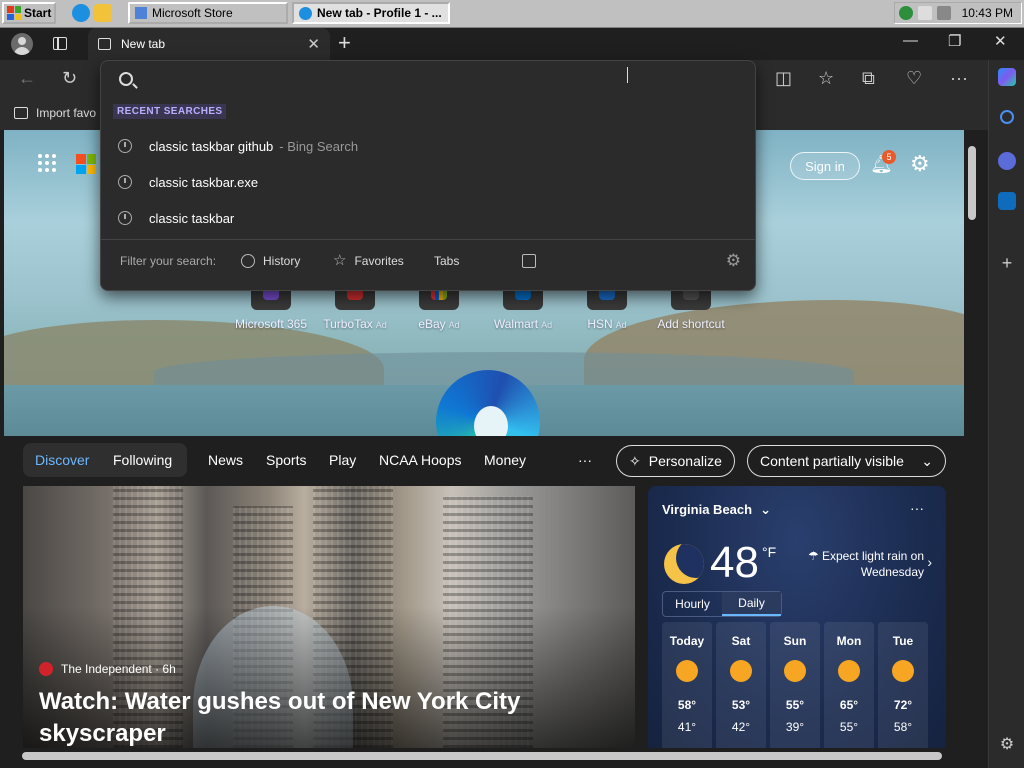 The width and height of the screenshot is (1024, 768). What do you see at coordinates (38, 13) in the screenshot?
I see `start-label: Start` at bounding box center [38, 13].